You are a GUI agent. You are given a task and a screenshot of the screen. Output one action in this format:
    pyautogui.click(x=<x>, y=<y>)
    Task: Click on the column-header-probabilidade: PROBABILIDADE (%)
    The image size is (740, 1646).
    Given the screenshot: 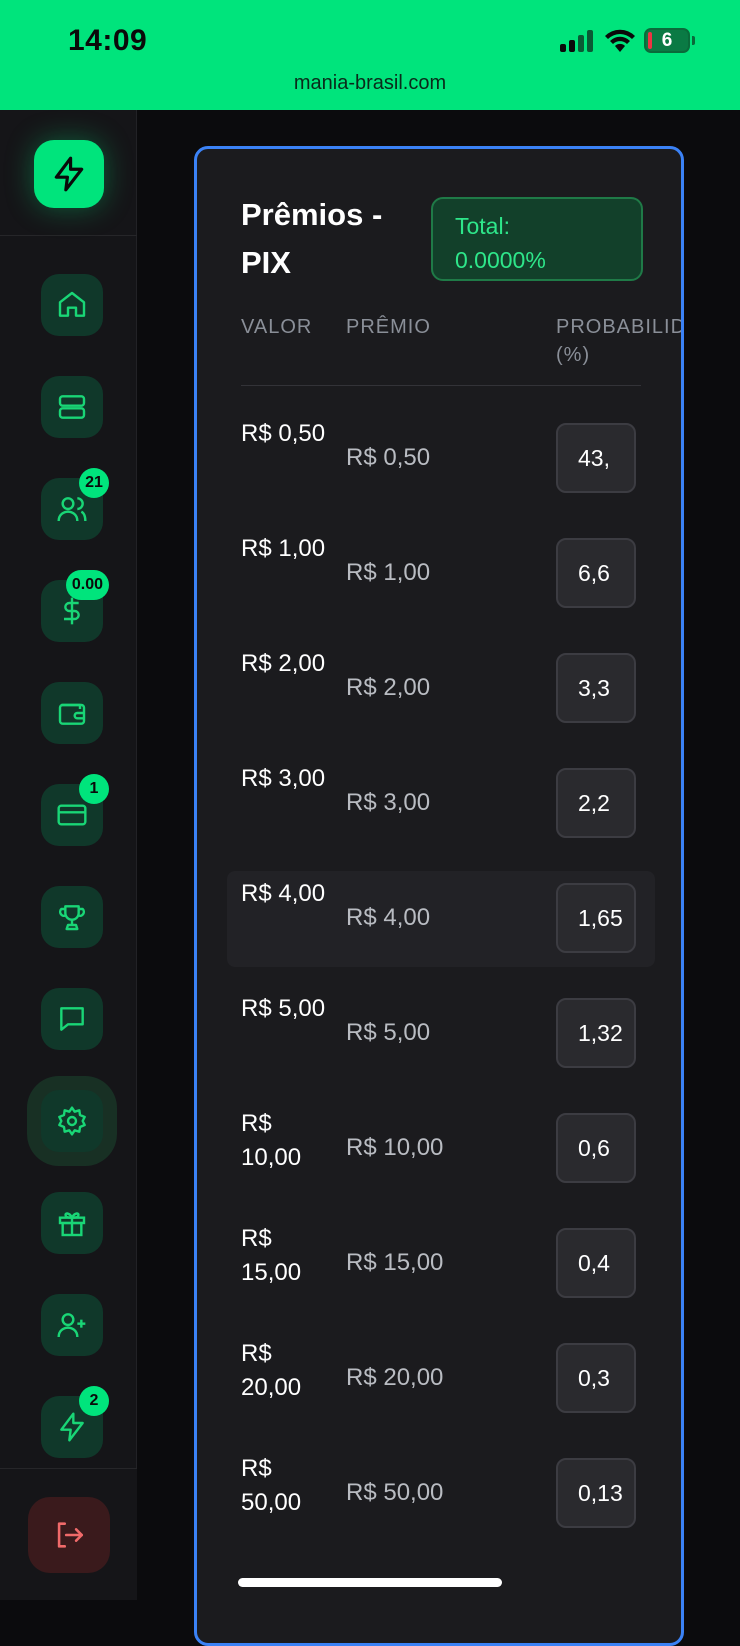 What is the action you would take?
    pyautogui.click(x=618, y=341)
    